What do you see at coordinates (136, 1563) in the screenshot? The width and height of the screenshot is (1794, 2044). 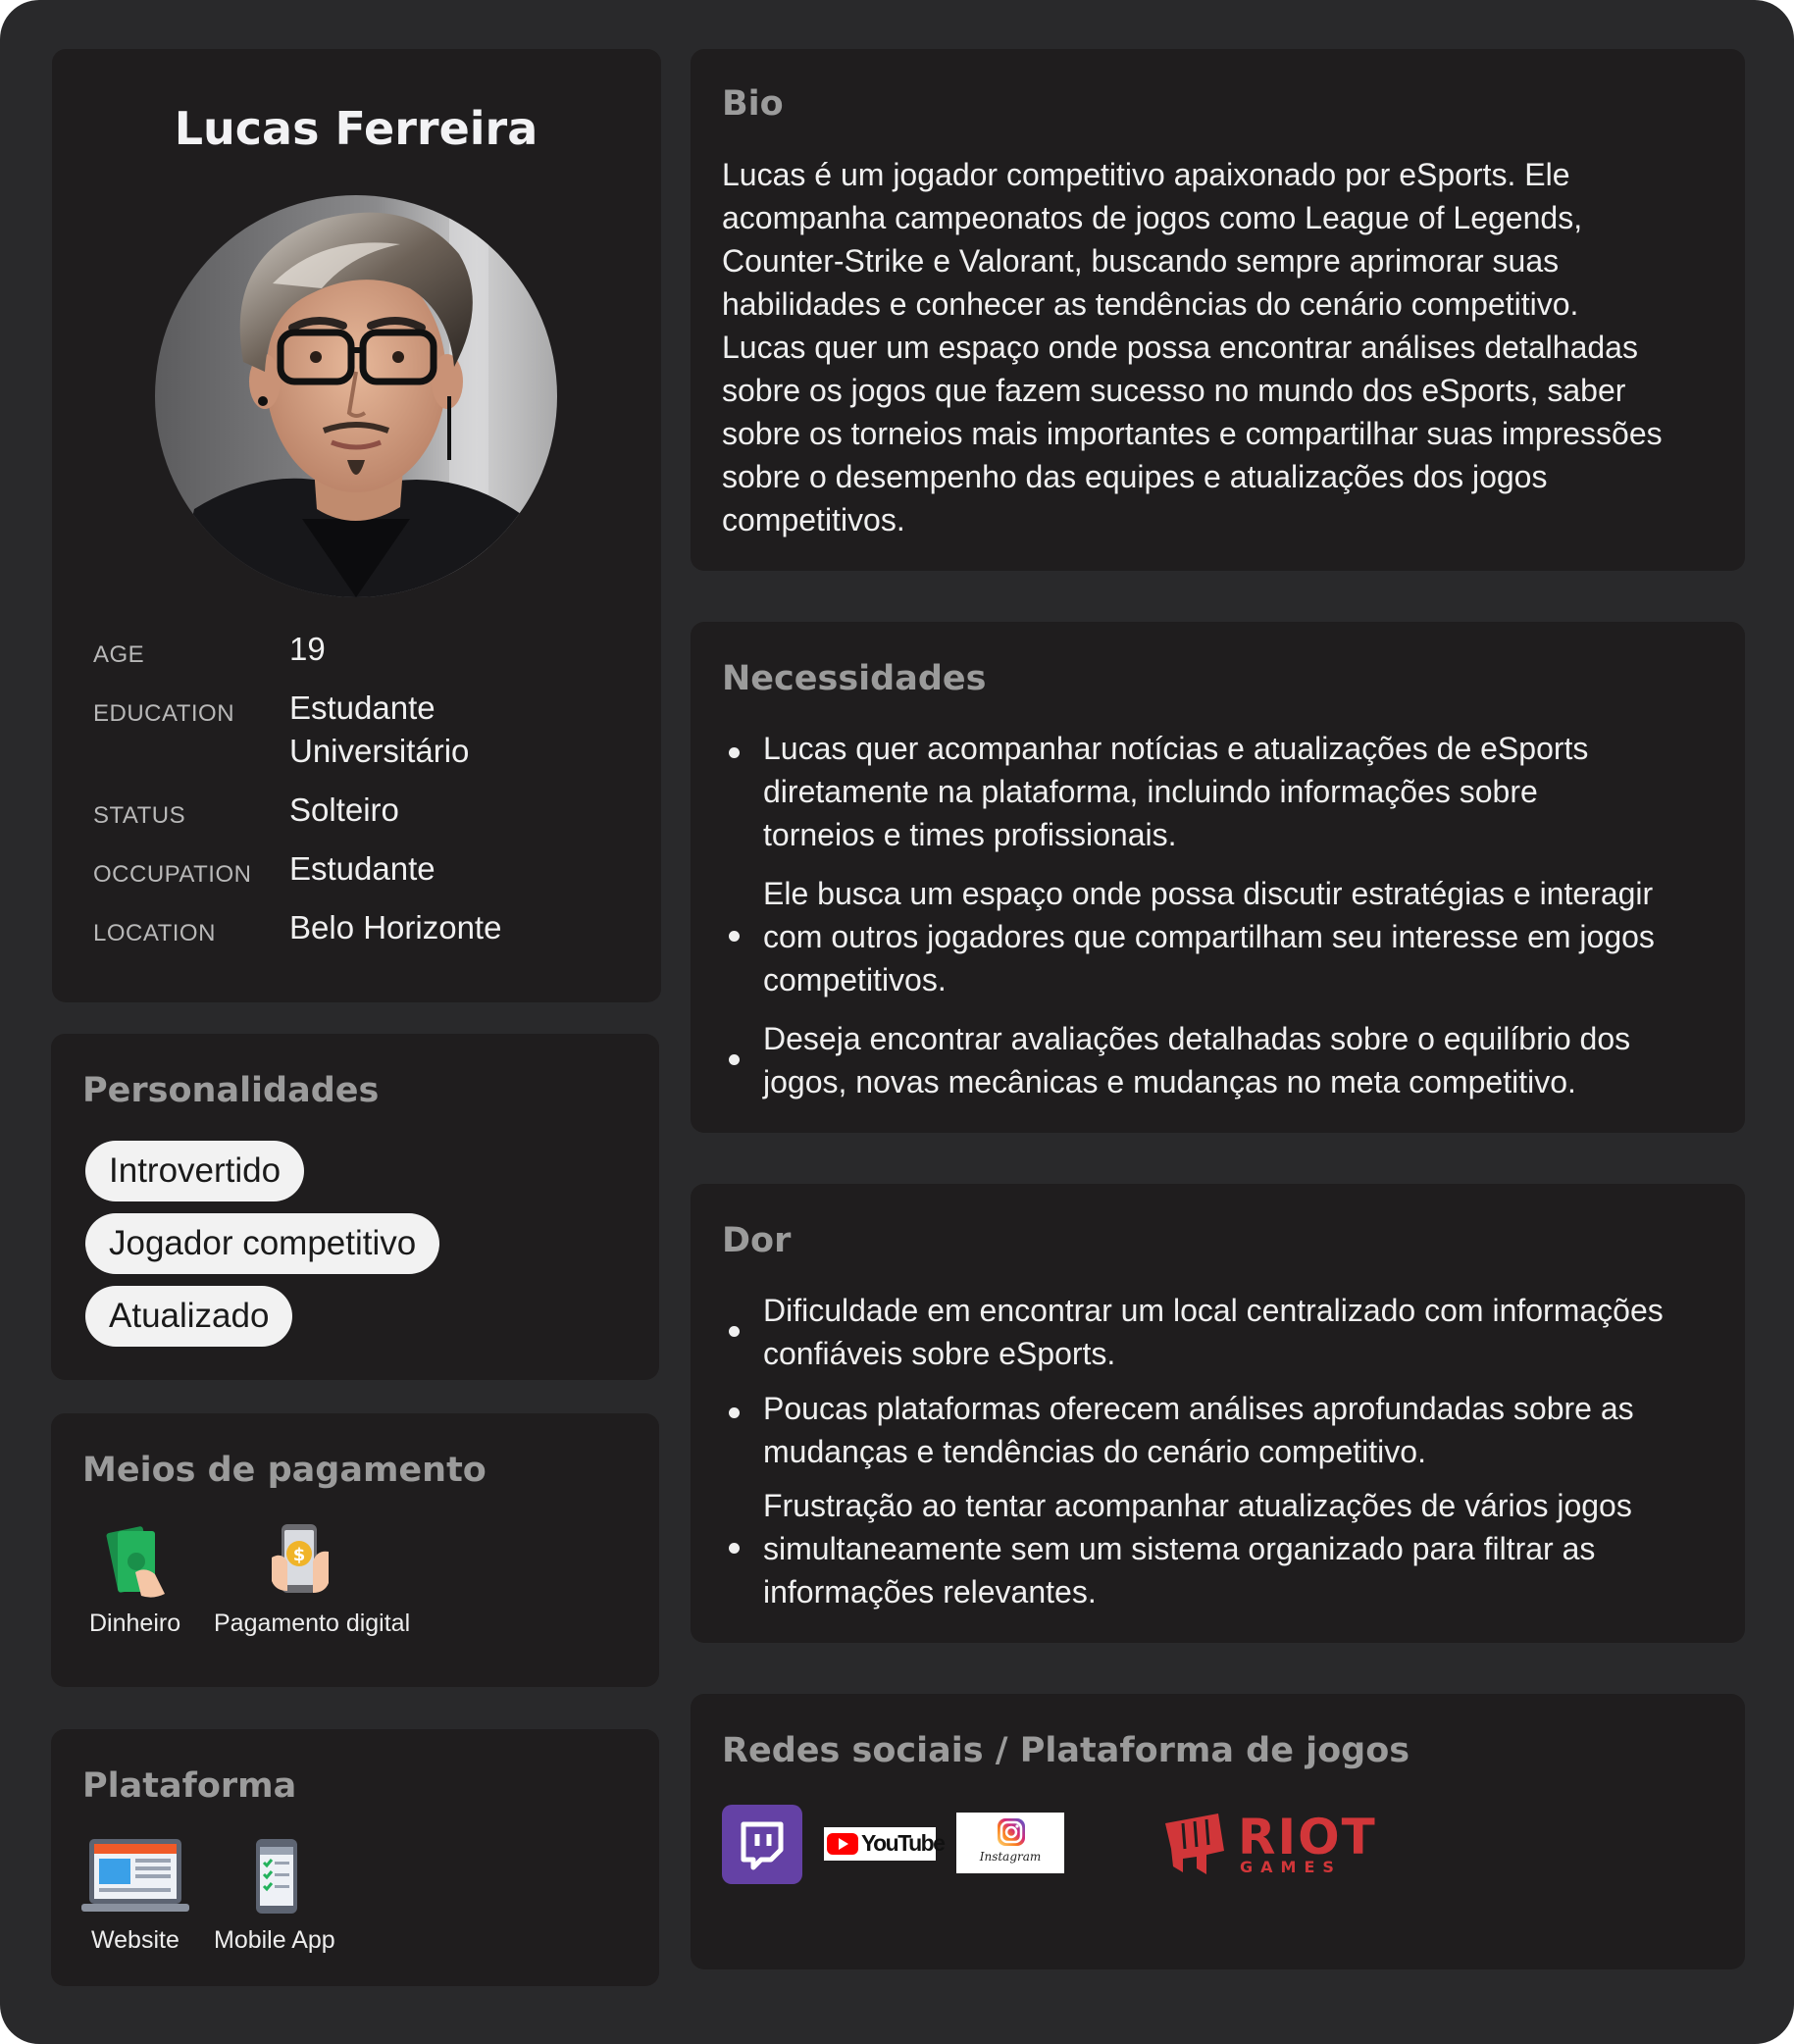 I see `cash-icon` at bounding box center [136, 1563].